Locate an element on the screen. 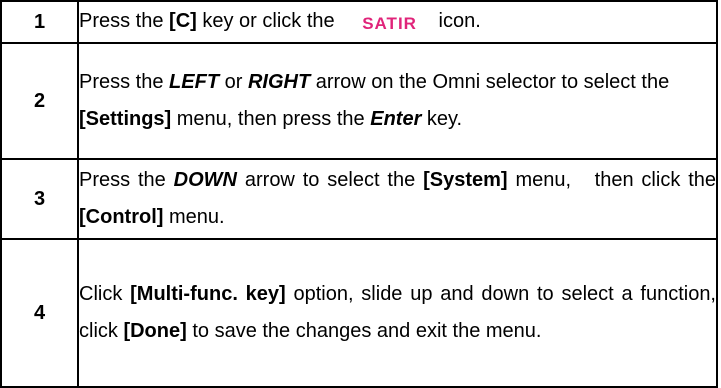 Image resolution: width=721 pixels, height=388 pixels. step-number-1: 1 is located at coordinates (39, 22).